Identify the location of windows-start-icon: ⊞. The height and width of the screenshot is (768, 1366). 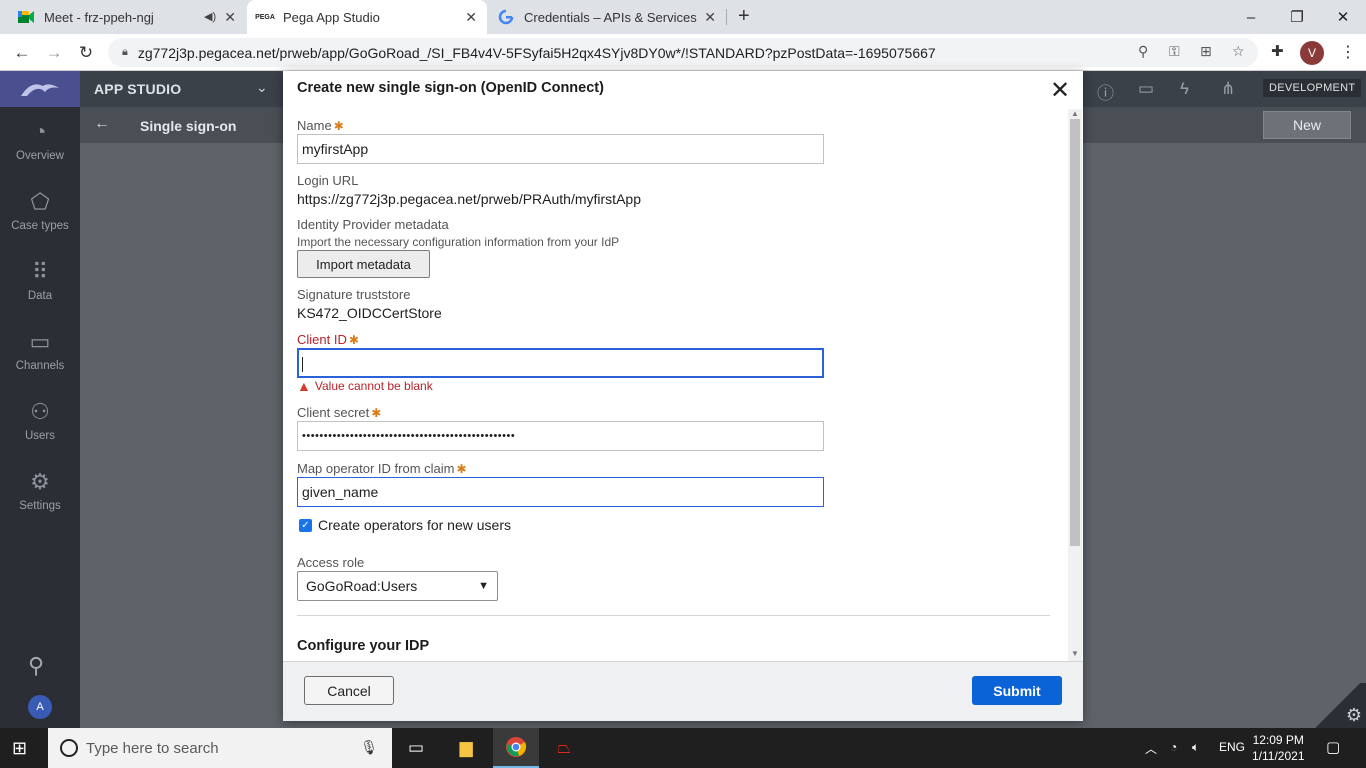
(19, 748).